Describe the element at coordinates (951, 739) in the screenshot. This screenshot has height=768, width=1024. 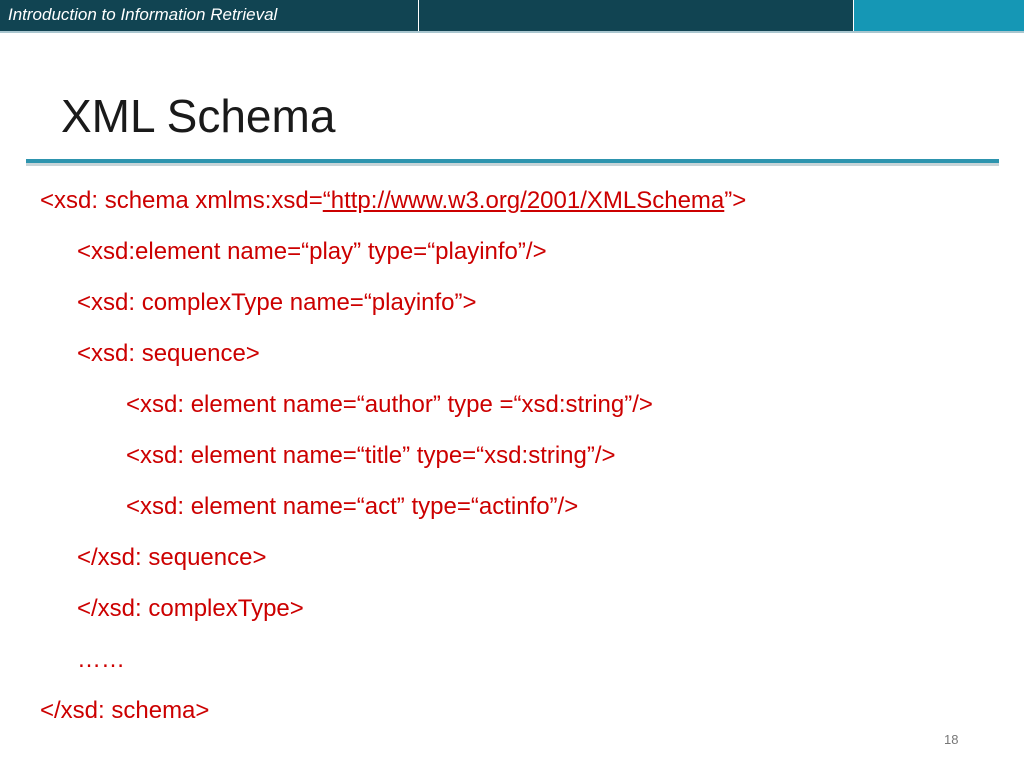
I see `page-number: 18` at that location.